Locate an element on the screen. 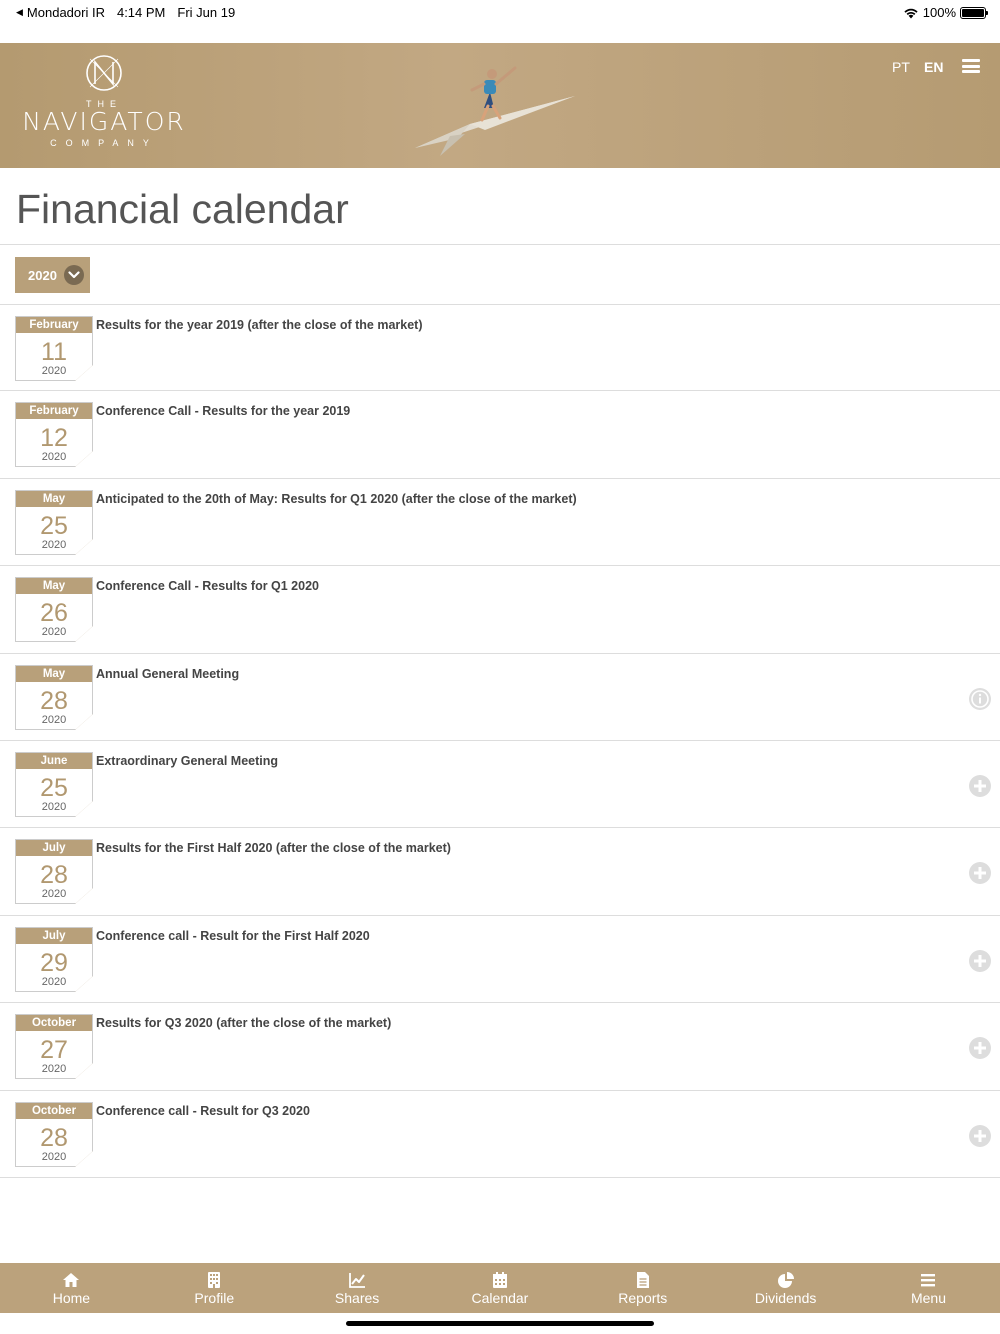 This screenshot has height=1334, width=1000. calendar-date-badge: October 27 2020 is located at coordinates (54, 1047).